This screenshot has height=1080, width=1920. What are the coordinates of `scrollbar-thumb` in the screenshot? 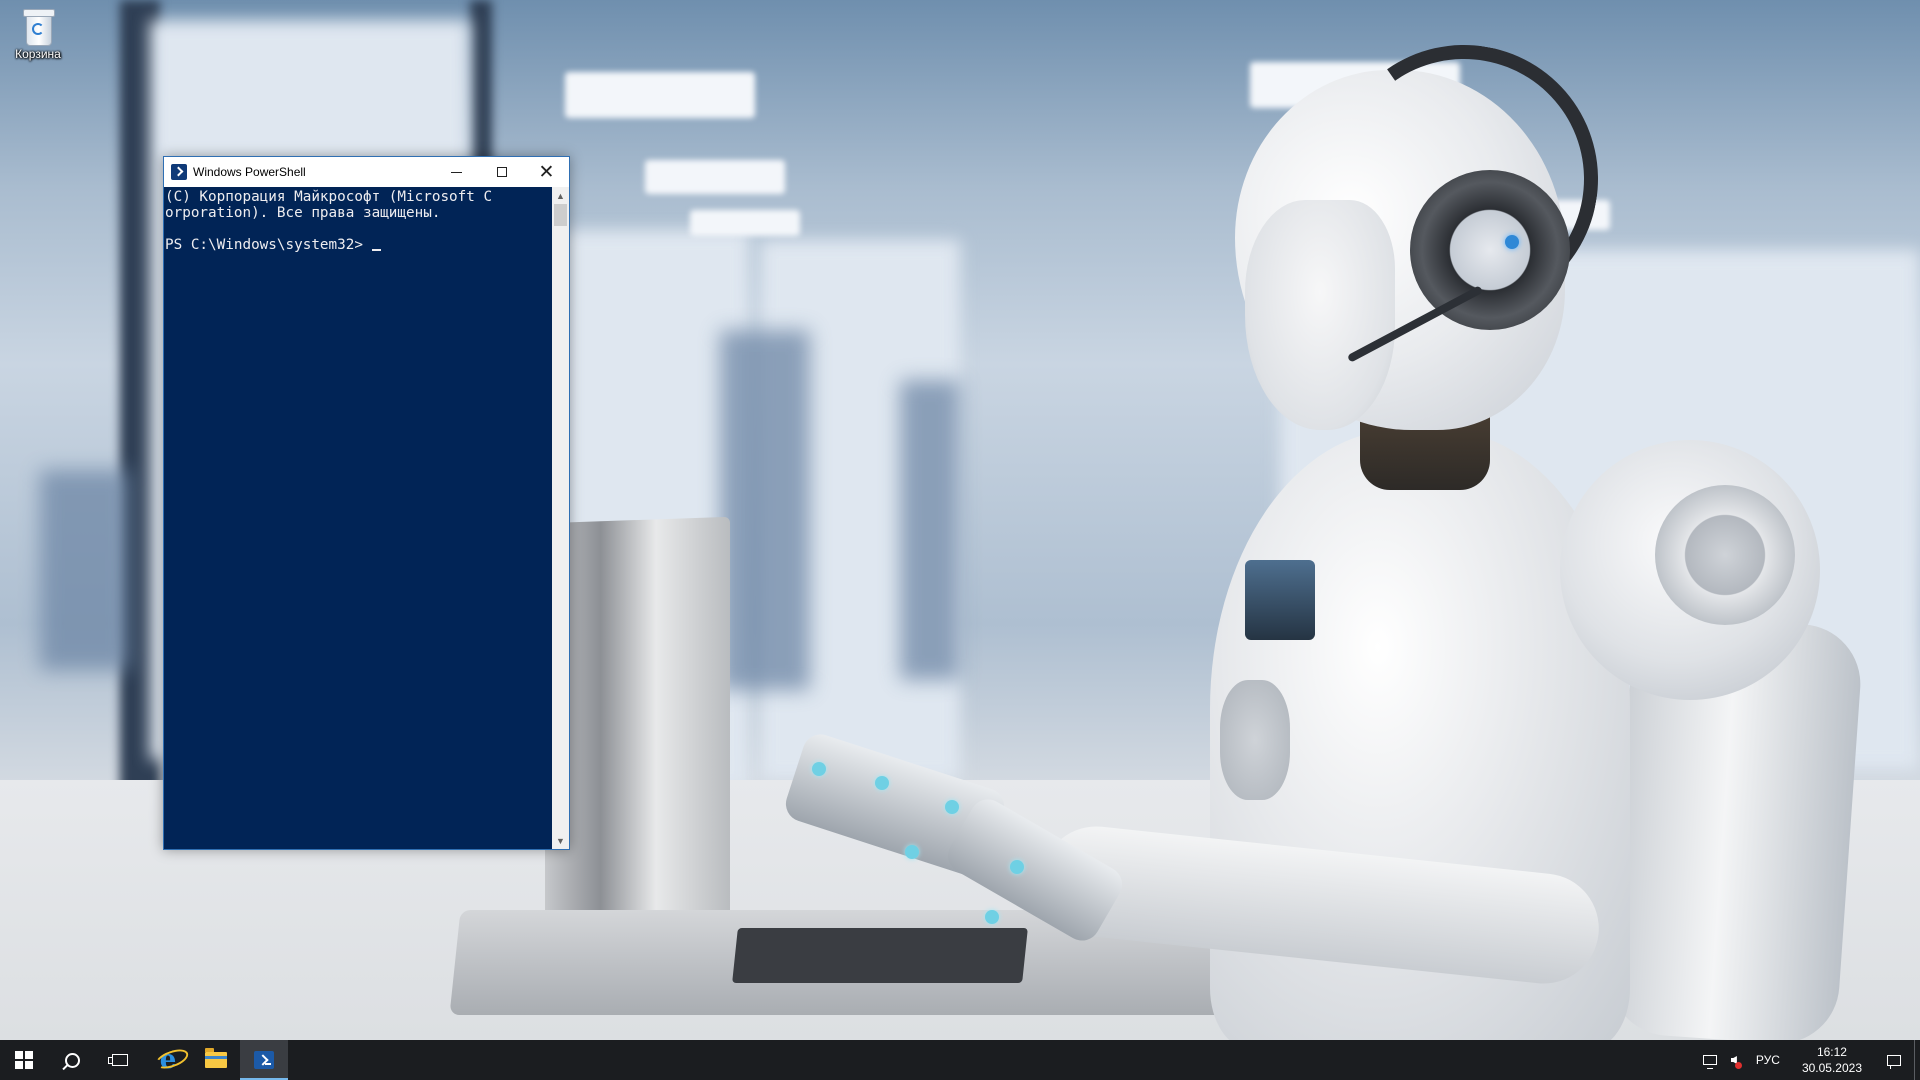 It's located at (560, 215).